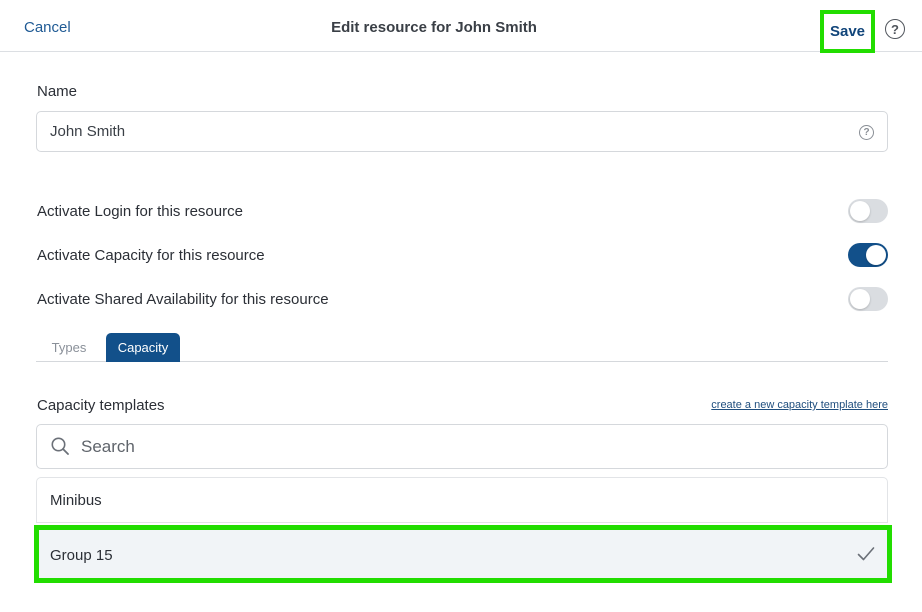  I want to click on list-item-group-15: Group 15, so click(463, 554).